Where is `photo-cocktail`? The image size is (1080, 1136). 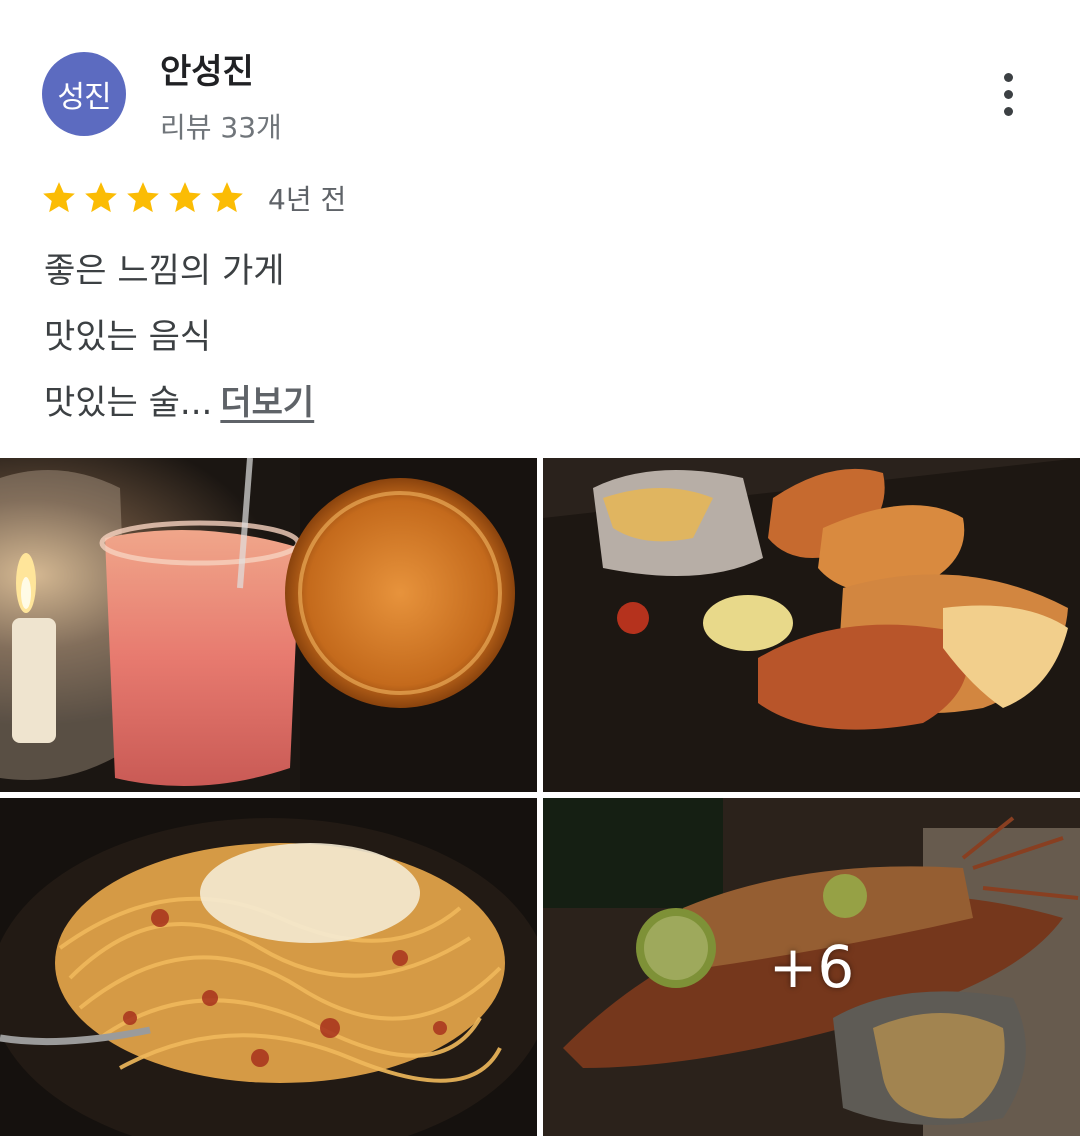
photo-cocktail is located at coordinates (268, 625).